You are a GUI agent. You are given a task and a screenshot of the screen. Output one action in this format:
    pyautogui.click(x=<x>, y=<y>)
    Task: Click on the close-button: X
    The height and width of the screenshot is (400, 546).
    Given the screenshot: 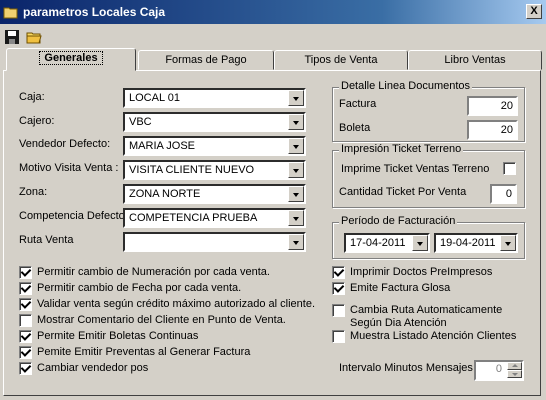 What is the action you would take?
    pyautogui.click(x=534, y=11)
    